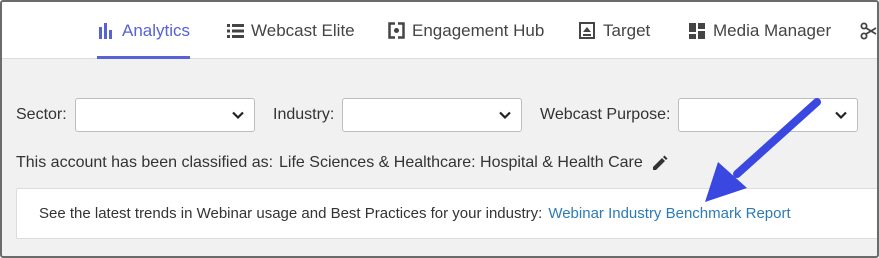  What do you see at coordinates (304, 114) in the screenshot?
I see `industry-label: Industry:` at bounding box center [304, 114].